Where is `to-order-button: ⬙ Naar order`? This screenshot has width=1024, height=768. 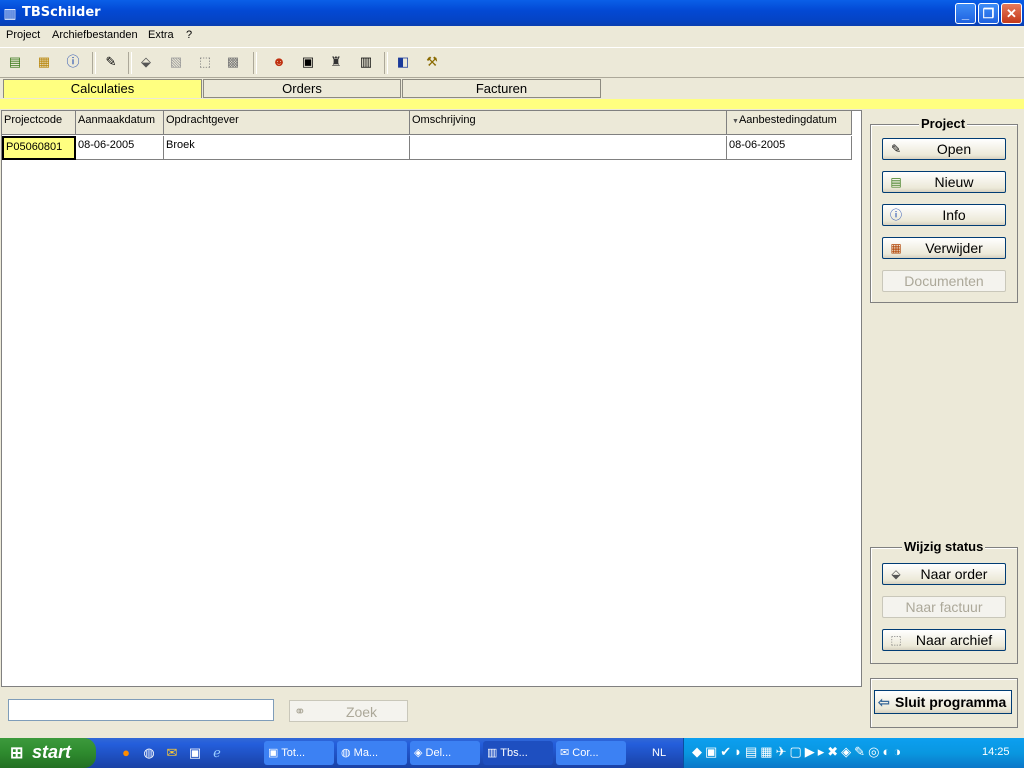
to-order-button: ⬙ Naar order is located at coordinates (944, 574).